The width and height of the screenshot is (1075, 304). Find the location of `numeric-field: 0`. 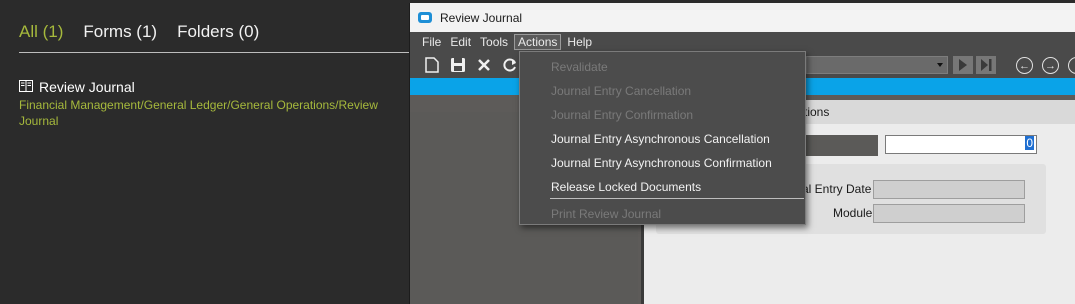

numeric-field: 0 is located at coordinates (961, 144).